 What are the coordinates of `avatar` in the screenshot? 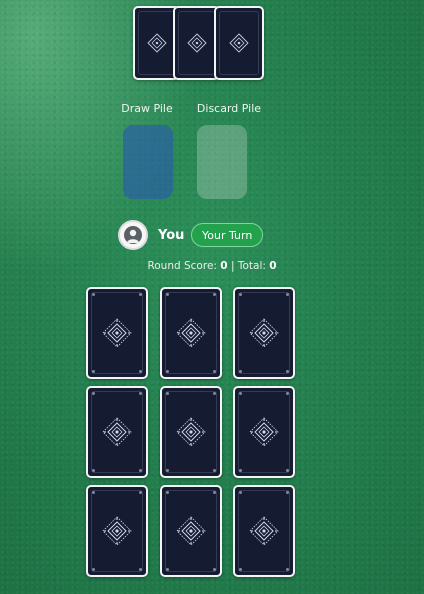 It's located at (133, 235).